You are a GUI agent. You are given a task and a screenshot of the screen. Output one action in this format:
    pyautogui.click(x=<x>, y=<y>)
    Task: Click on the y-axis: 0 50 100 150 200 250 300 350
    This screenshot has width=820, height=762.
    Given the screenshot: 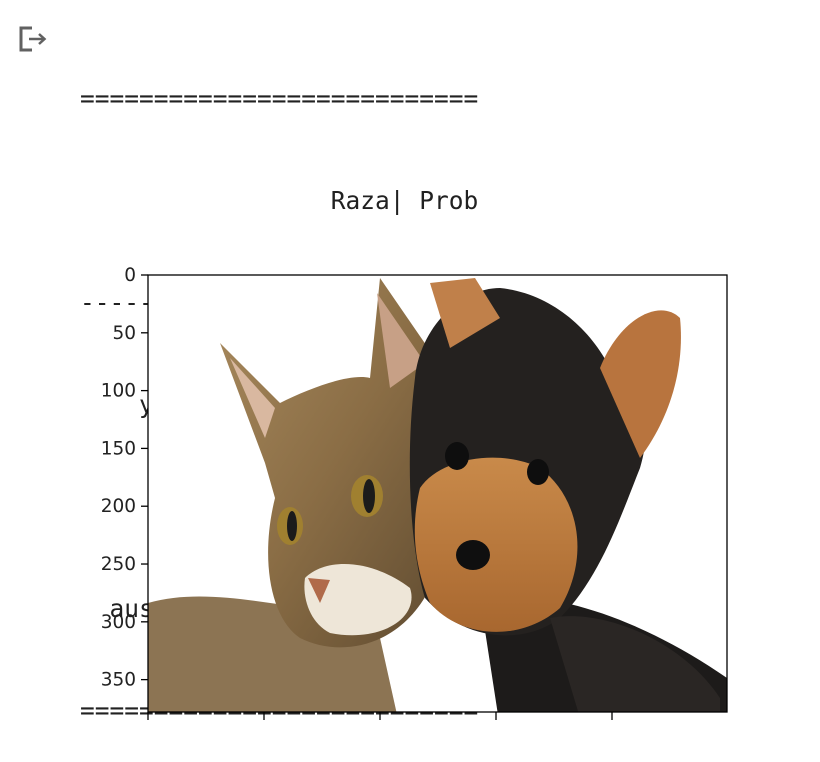 What is the action you would take?
    pyautogui.click(x=124, y=478)
    